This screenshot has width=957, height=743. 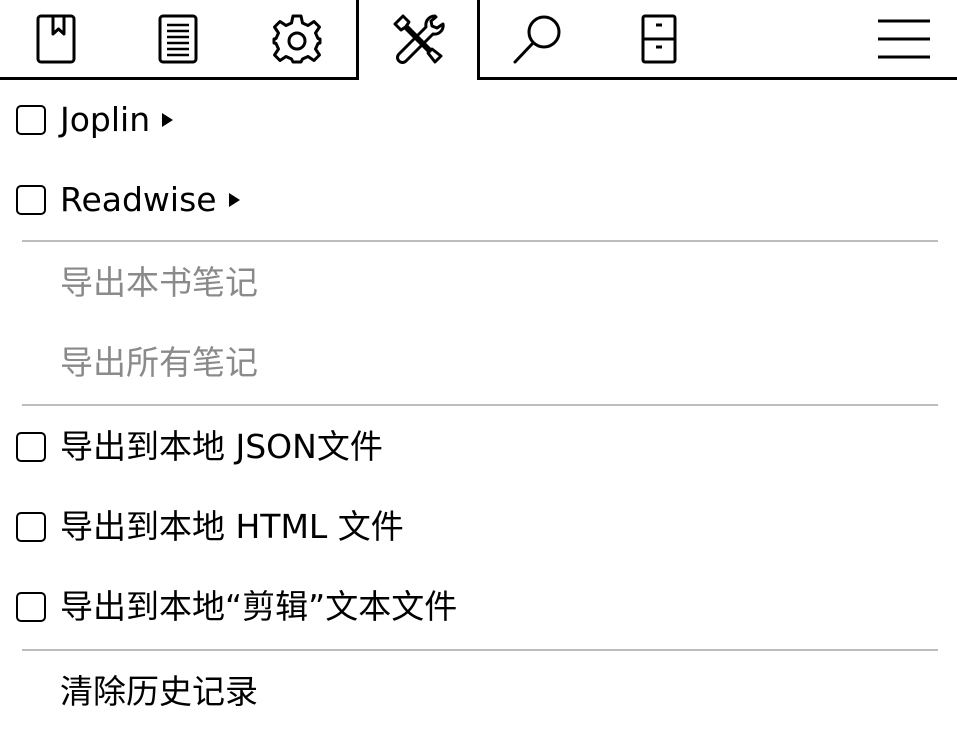 I want to click on menu-item-label: 导出到本地“剪辑”文本文件, so click(x=259, y=606).